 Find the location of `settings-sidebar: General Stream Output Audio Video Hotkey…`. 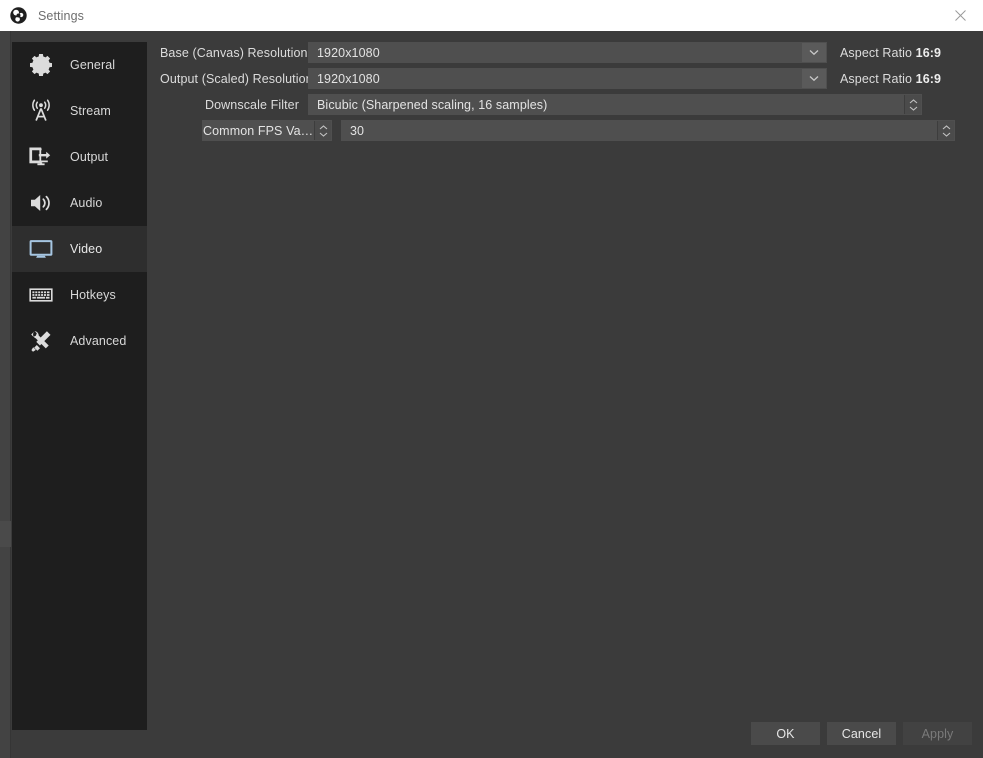

settings-sidebar: General Stream Output Audio Video Hotkey… is located at coordinates (79, 386).